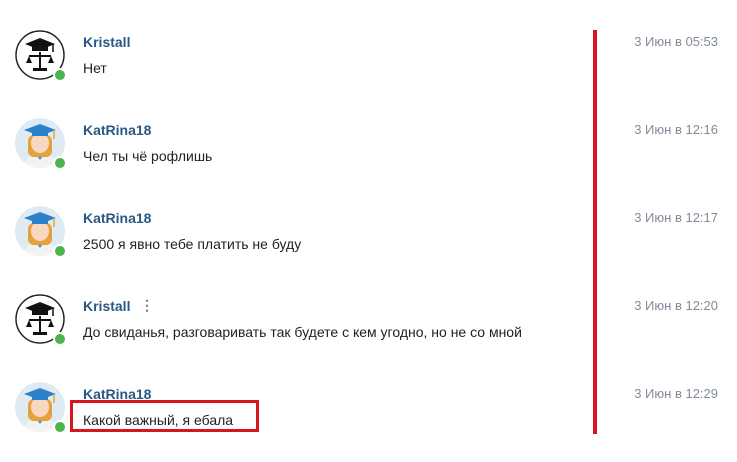 Image resolution: width=737 pixels, height=462 pixels. Describe the element at coordinates (95, 68) in the screenshot. I see `message-text: Нет` at that location.